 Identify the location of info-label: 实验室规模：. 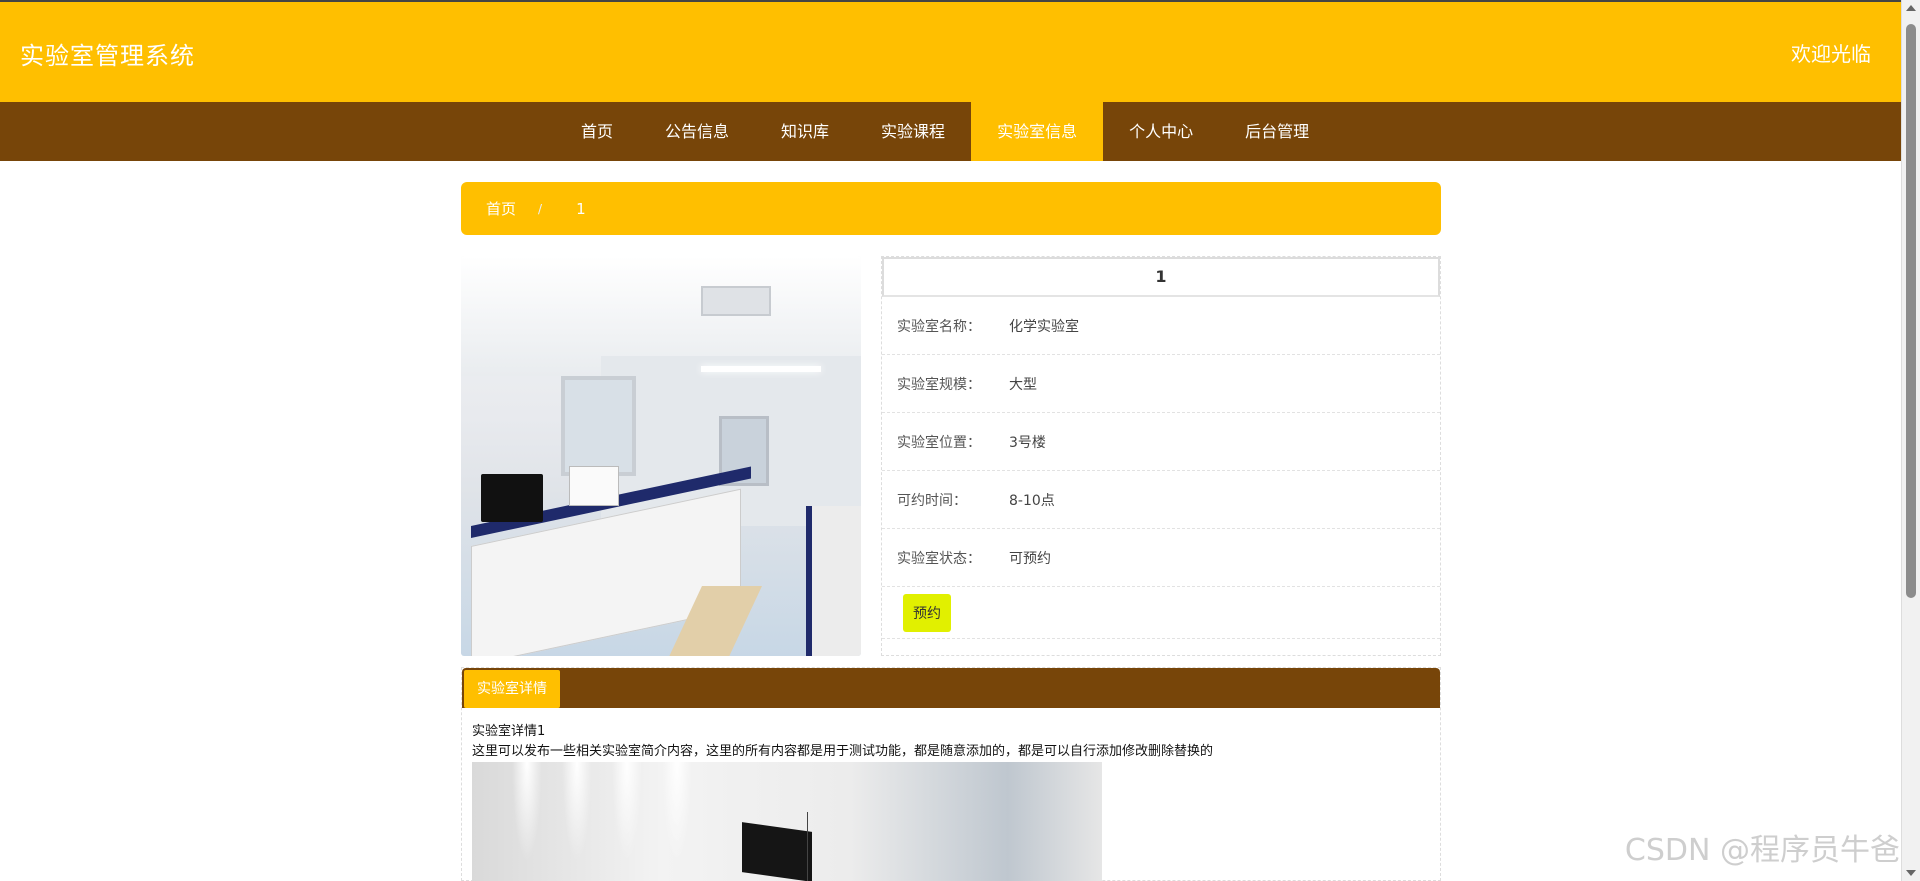
(939, 384).